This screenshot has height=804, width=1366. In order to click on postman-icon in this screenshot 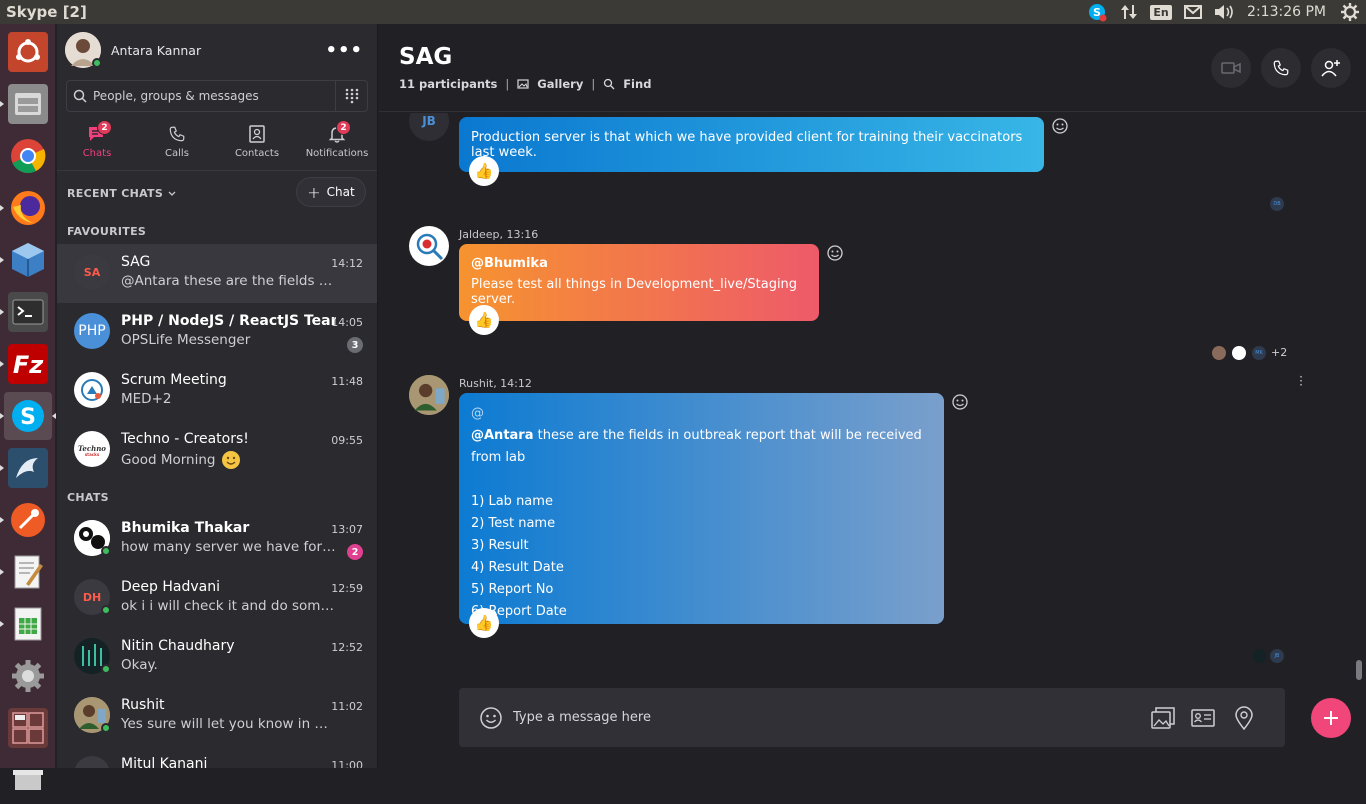, I will do `click(26, 520)`.